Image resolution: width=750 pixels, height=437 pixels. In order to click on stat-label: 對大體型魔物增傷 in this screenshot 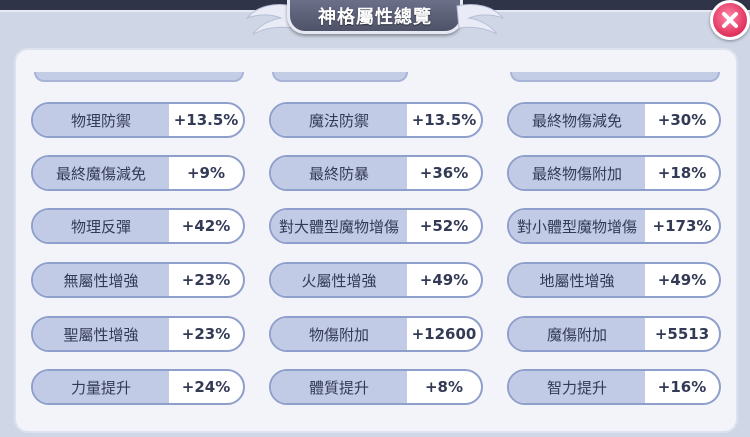, I will do `click(339, 226)`.